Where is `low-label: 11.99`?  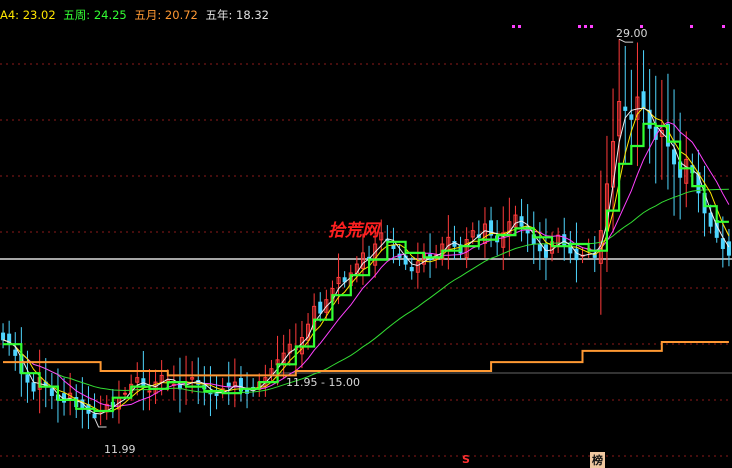
low-label: 11.99 is located at coordinates (120, 449).